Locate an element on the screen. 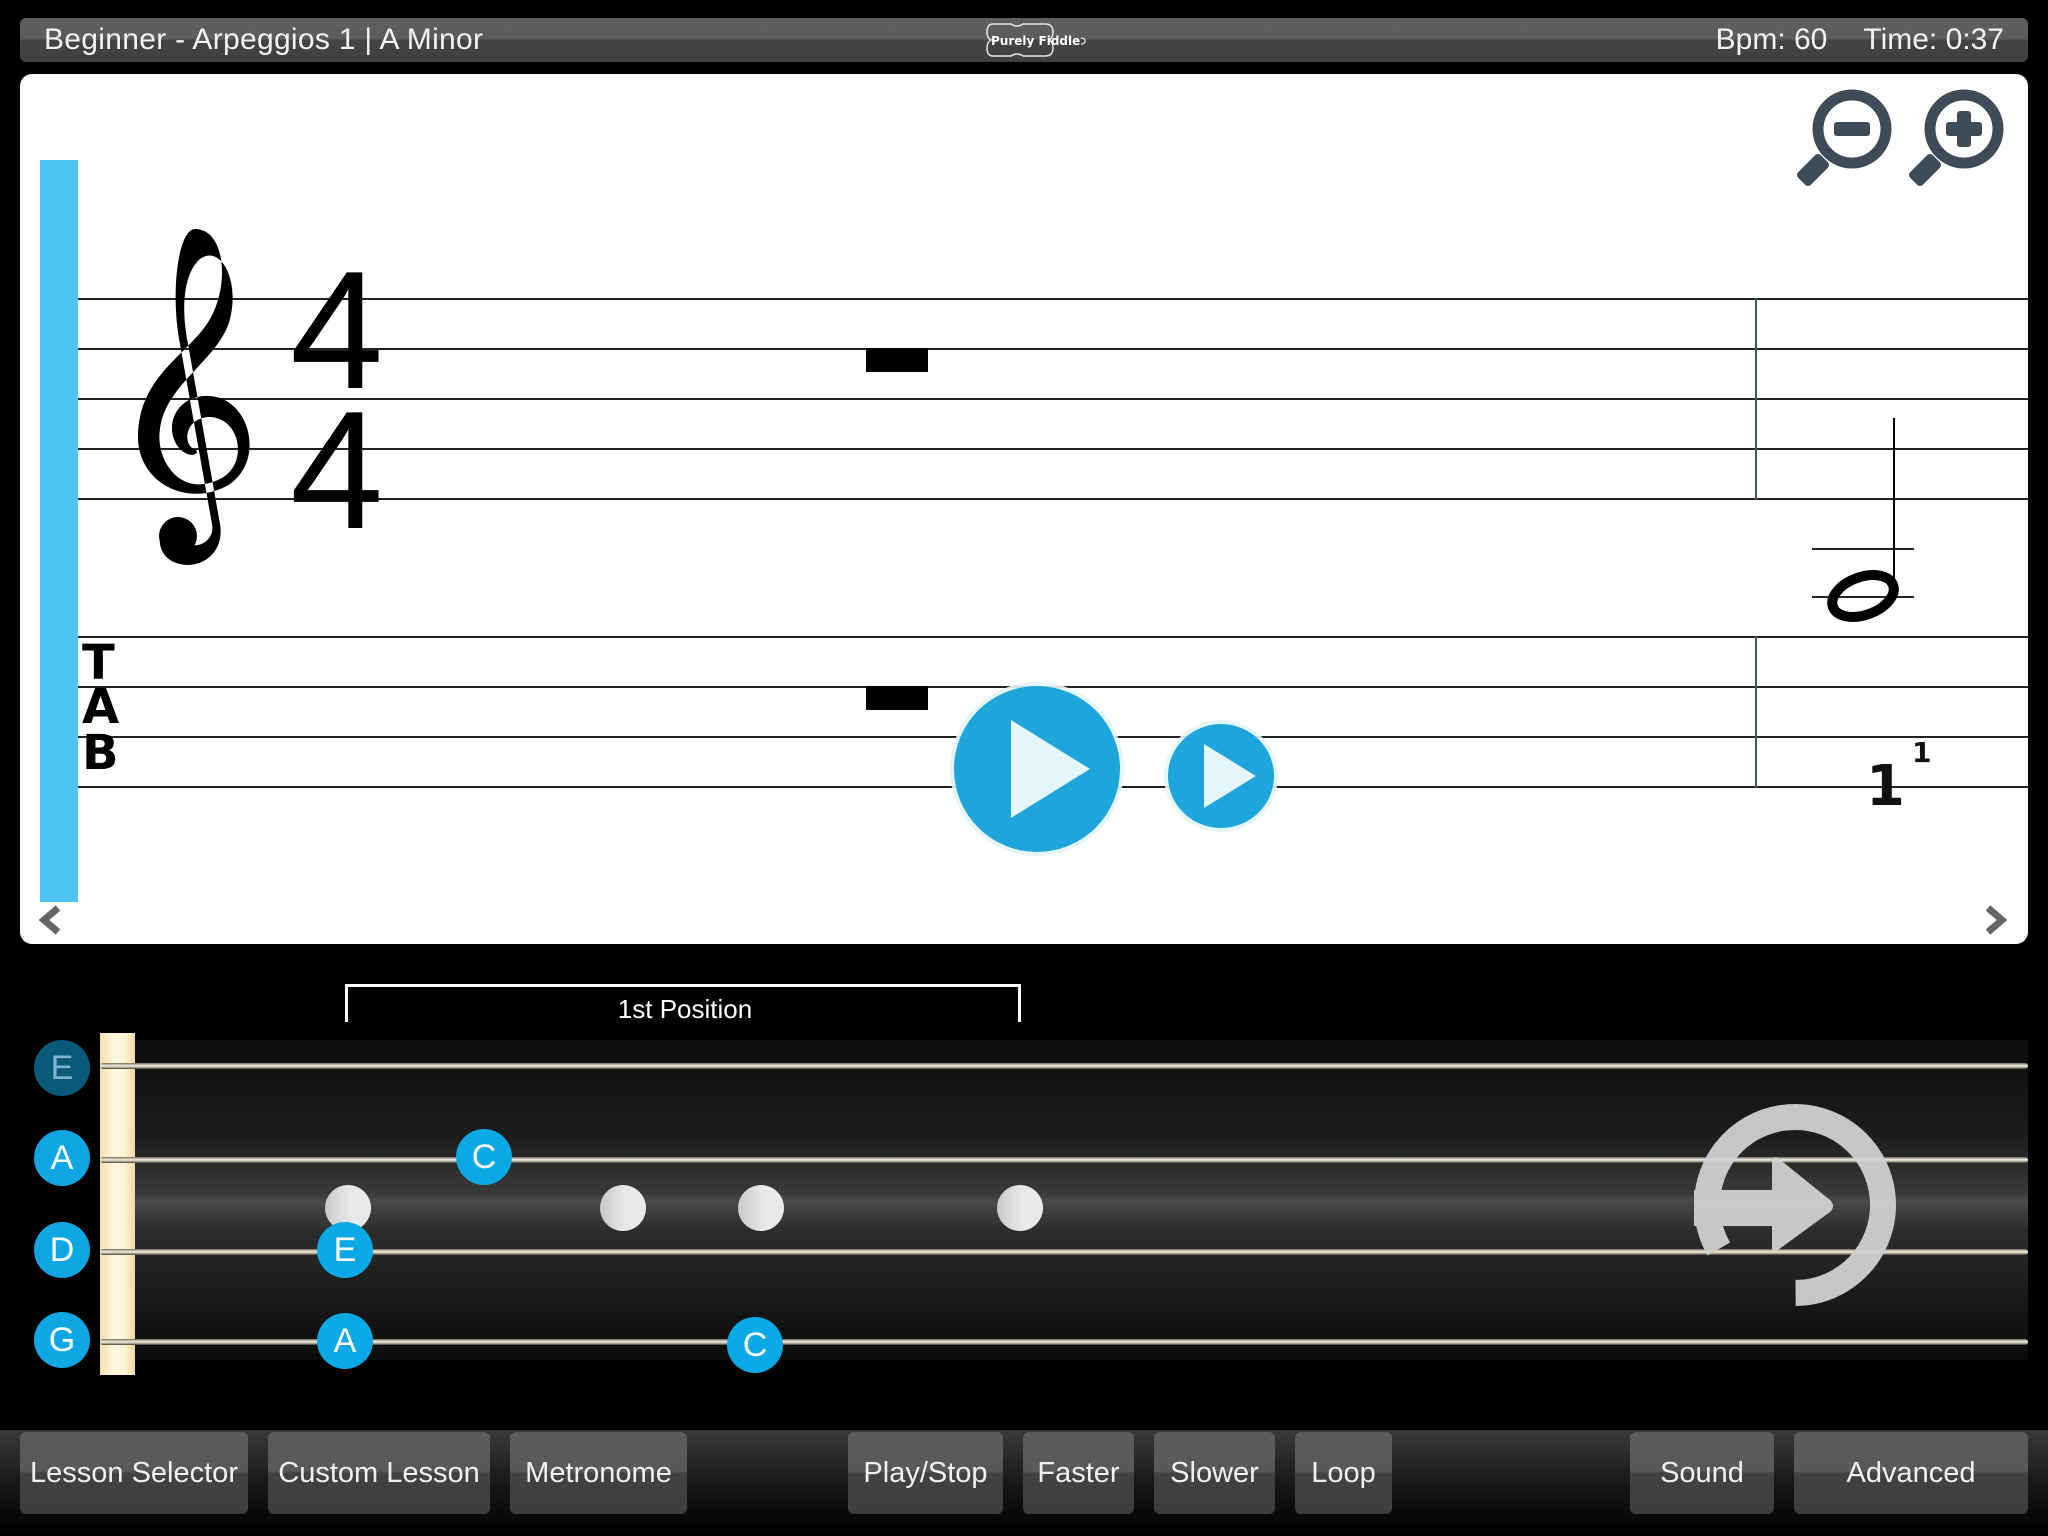 This screenshot has width=2048, height=1536. next-lesson-button is located at coordinates (1795, 1205).